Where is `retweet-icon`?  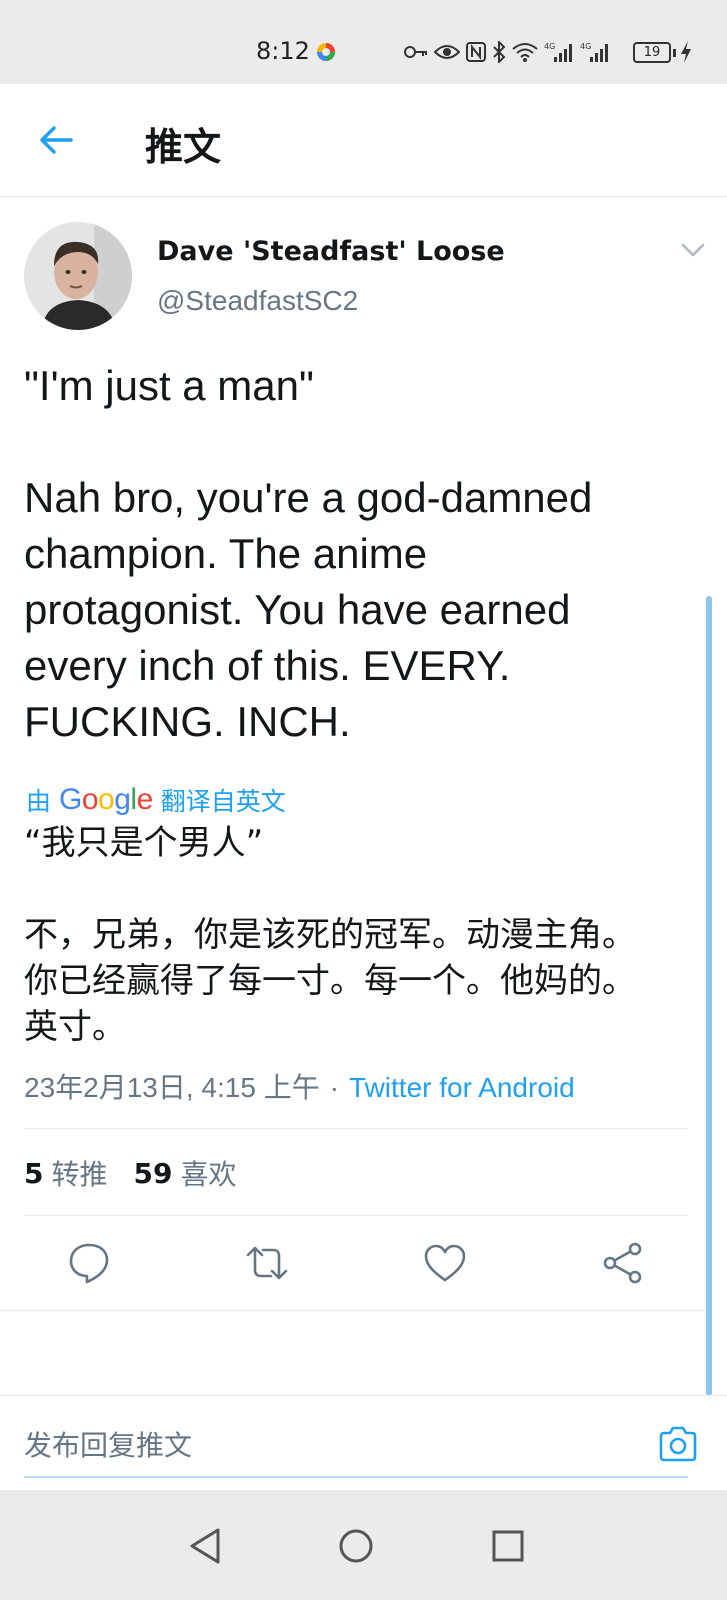
retweet-icon is located at coordinates (267, 1263).